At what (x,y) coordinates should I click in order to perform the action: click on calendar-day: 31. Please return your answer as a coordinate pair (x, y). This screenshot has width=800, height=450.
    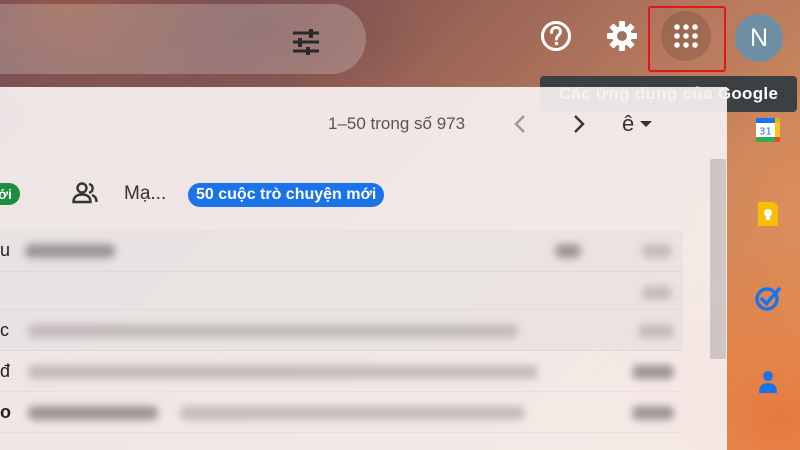
    Looking at the image, I should click on (765, 132).